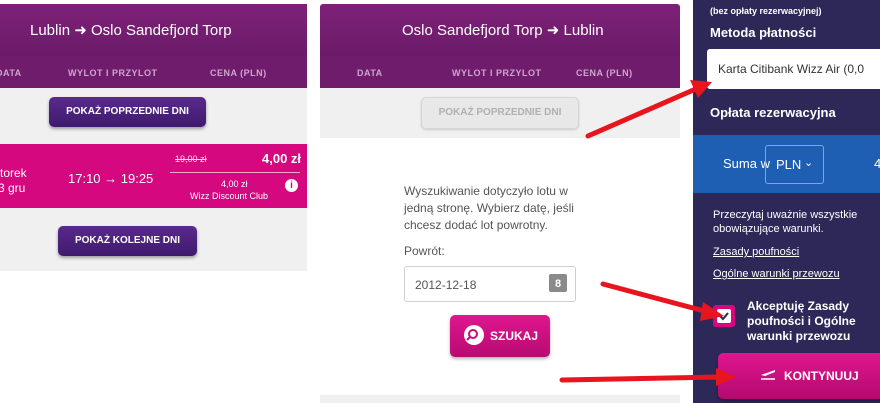 The height and width of the screenshot is (403, 880). Describe the element at coordinates (773, 112) in the screenshot. I see `booking-fee-label: Opłata rezerwacyjna` at that location.